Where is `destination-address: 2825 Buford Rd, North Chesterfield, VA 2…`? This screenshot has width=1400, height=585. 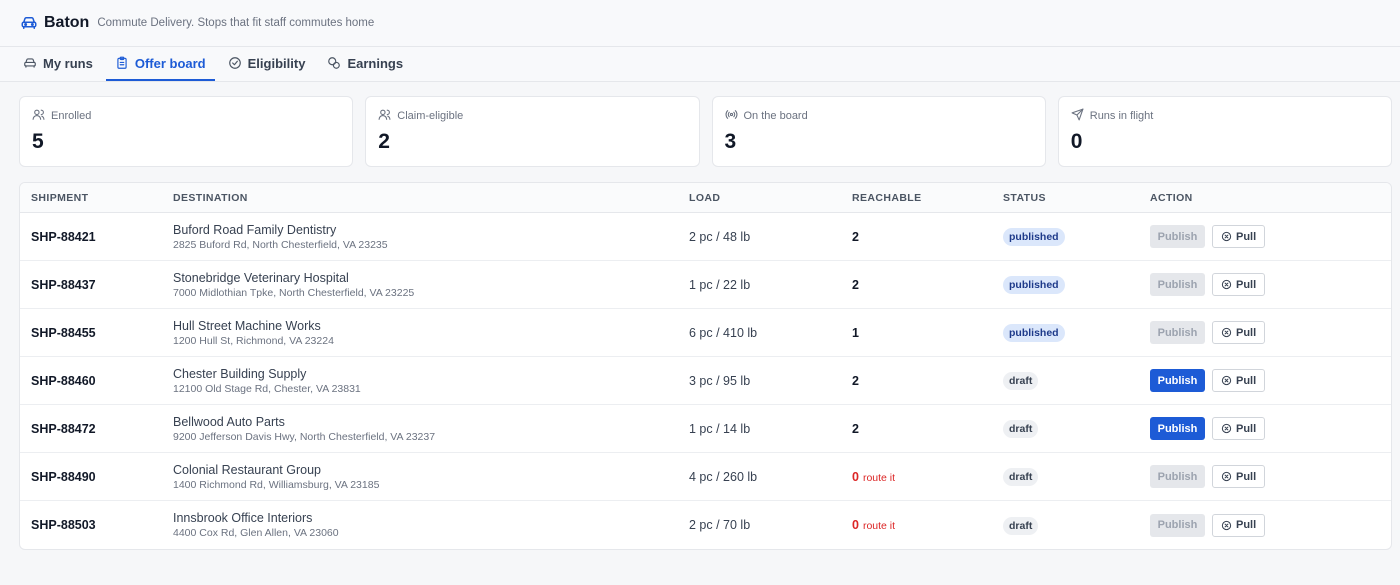 destination-address: 2825 Buford Rd, North Chesterfield, VA 2… is located at coordinates (280, 244).